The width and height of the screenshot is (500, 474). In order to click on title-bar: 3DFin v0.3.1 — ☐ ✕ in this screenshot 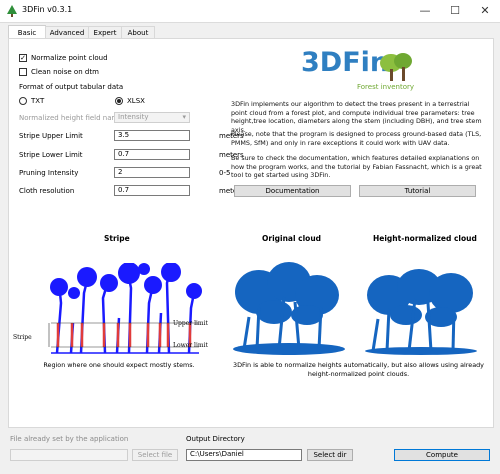, I will do `click(250, 11)`.